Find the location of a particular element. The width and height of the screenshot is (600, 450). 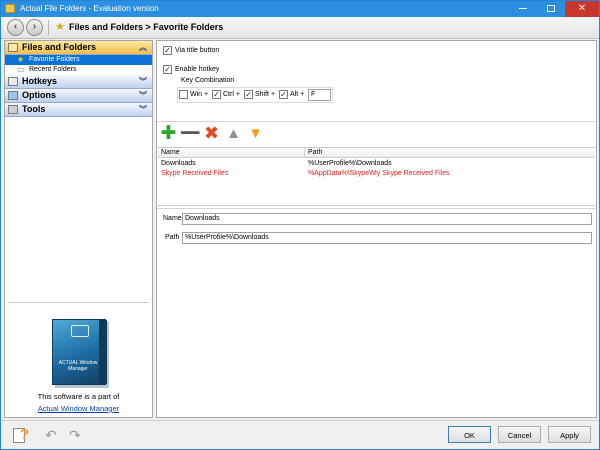

maximize-icon is located at coordinates (551, 8).